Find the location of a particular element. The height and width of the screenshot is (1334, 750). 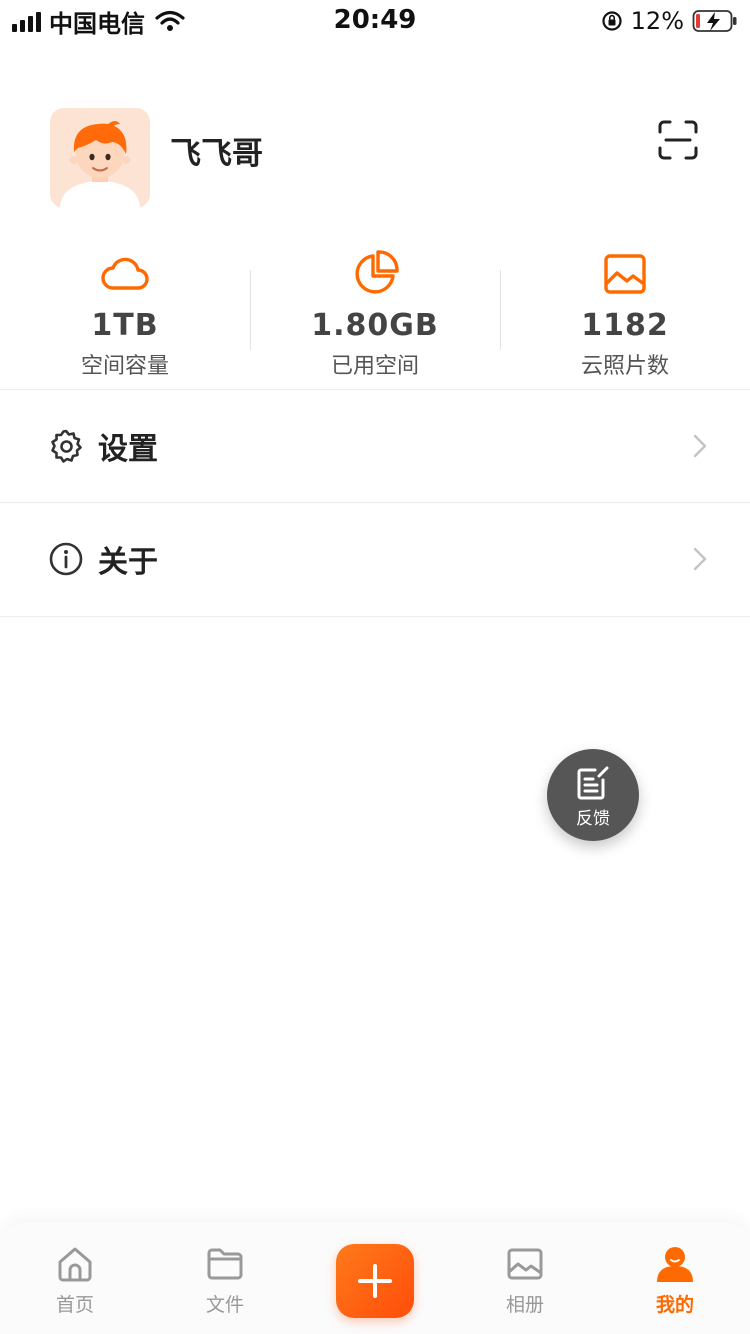

feedback-button: 反馈 is located at coordinates (593, 795).